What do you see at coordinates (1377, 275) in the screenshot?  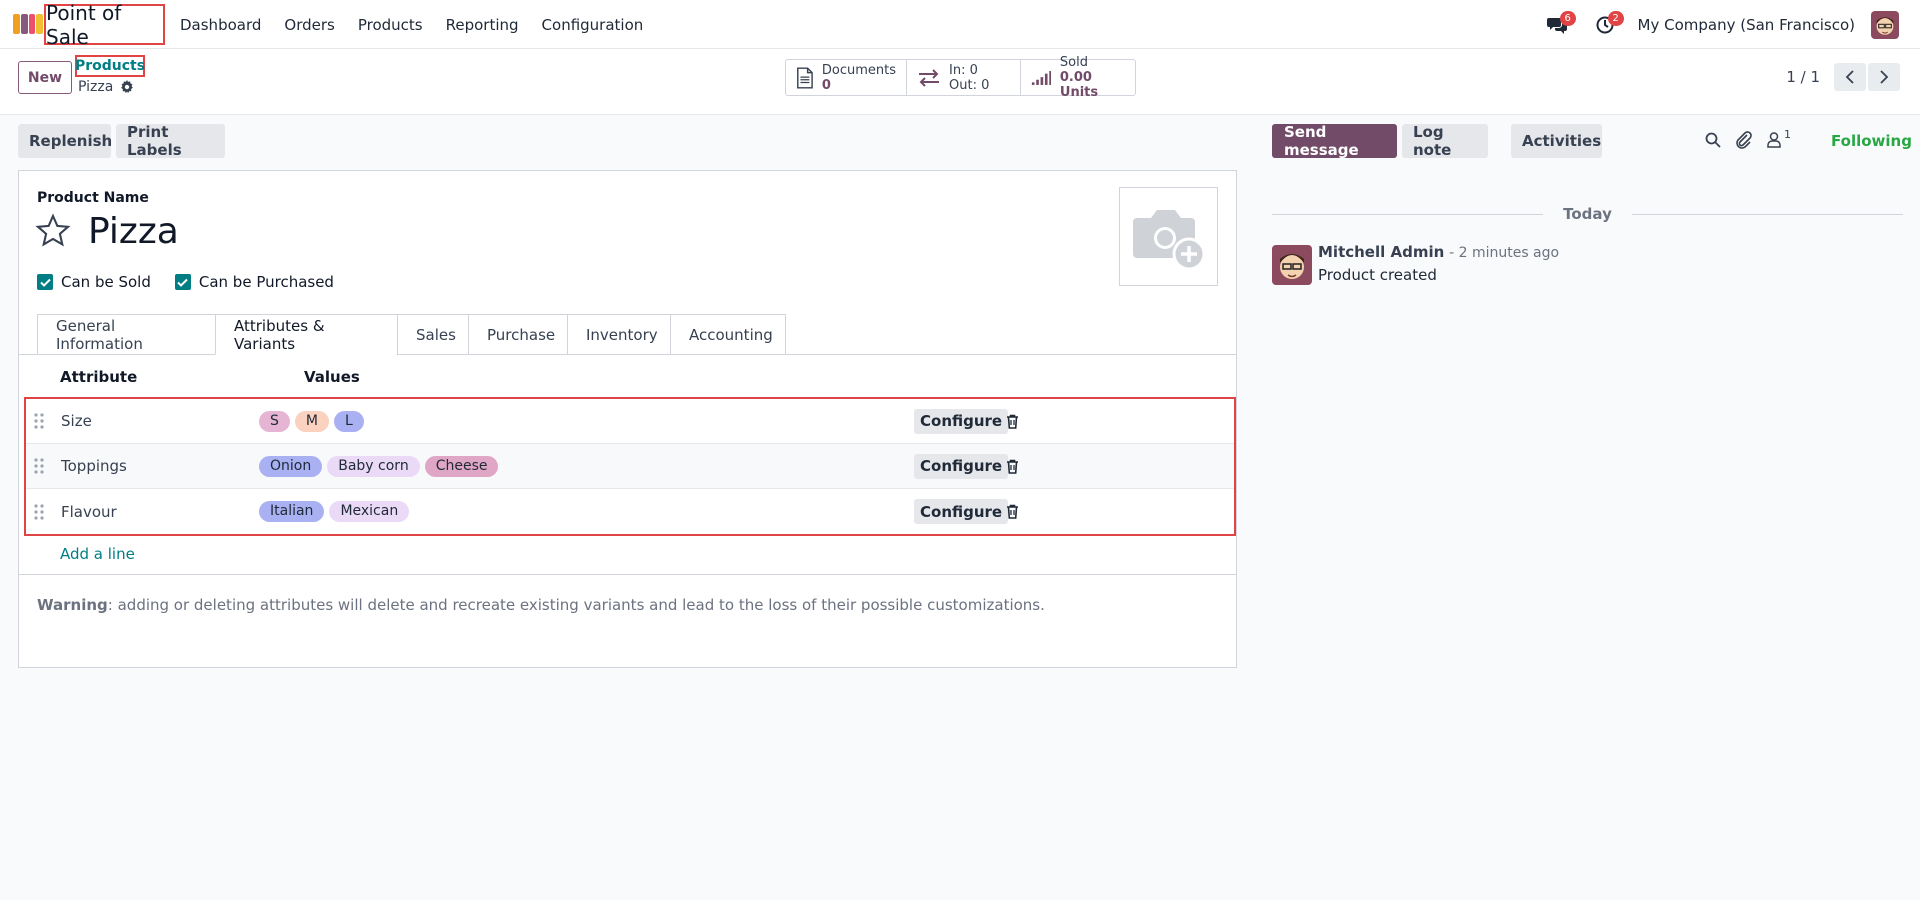 I see `message-body: Product created` at bounding box center [1377, 275].